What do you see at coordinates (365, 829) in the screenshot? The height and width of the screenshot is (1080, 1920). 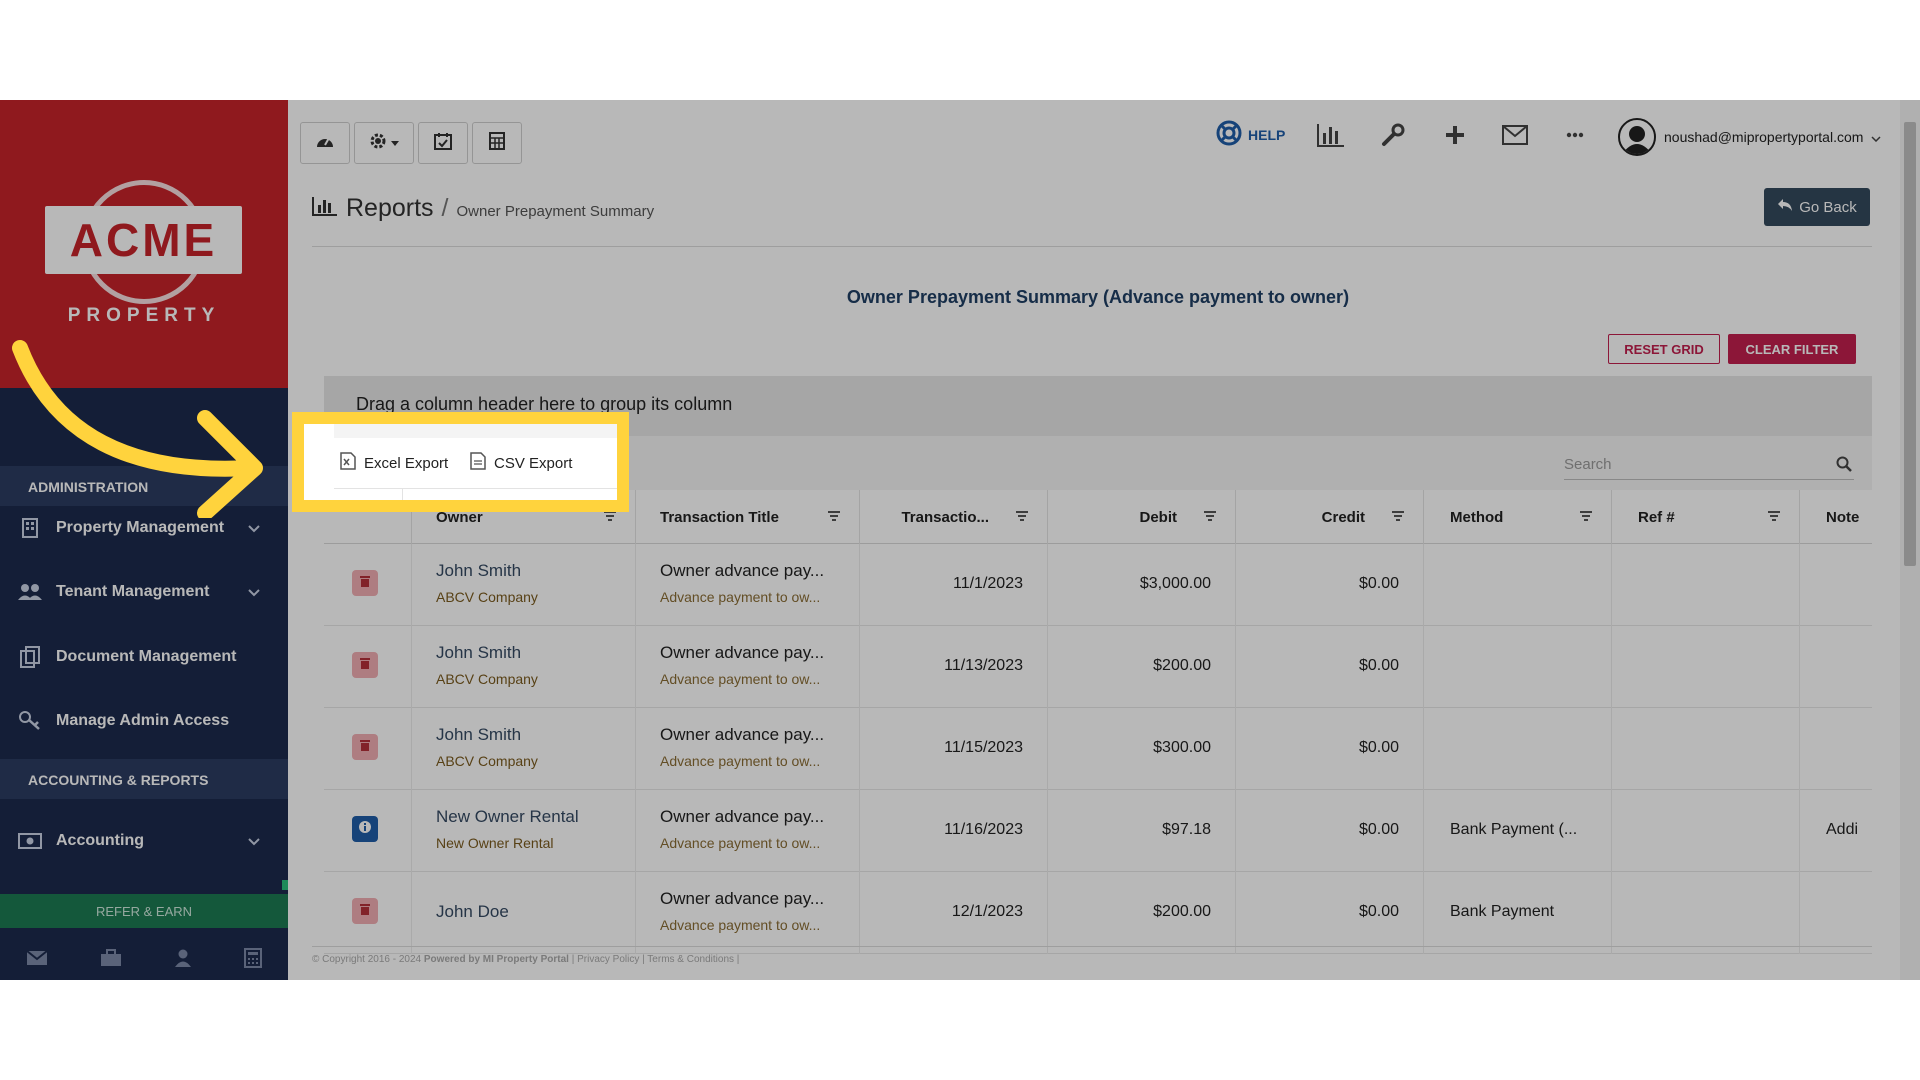 I see `info-button` at bounding box center [365, 829].